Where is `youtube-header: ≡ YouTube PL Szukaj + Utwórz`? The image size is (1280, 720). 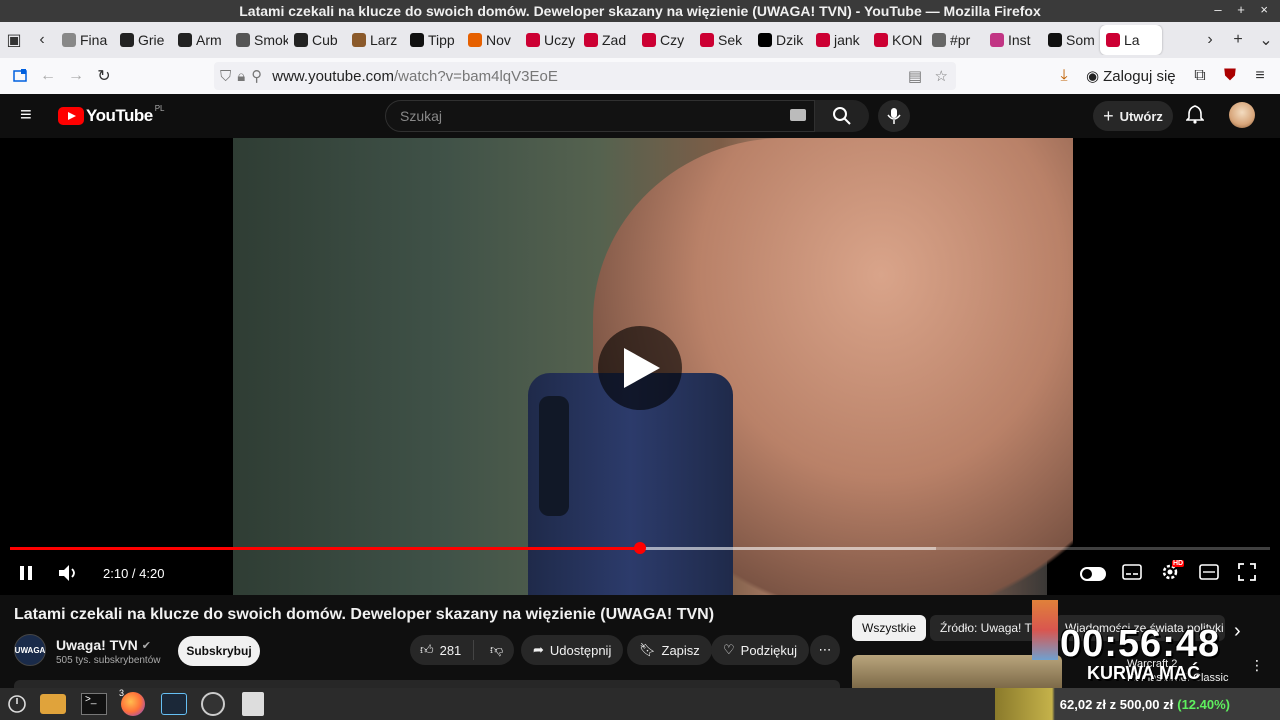
youtube-header: ≡ YouTube PL Szukaj + Utwórz is located at coordinates (640, 116).